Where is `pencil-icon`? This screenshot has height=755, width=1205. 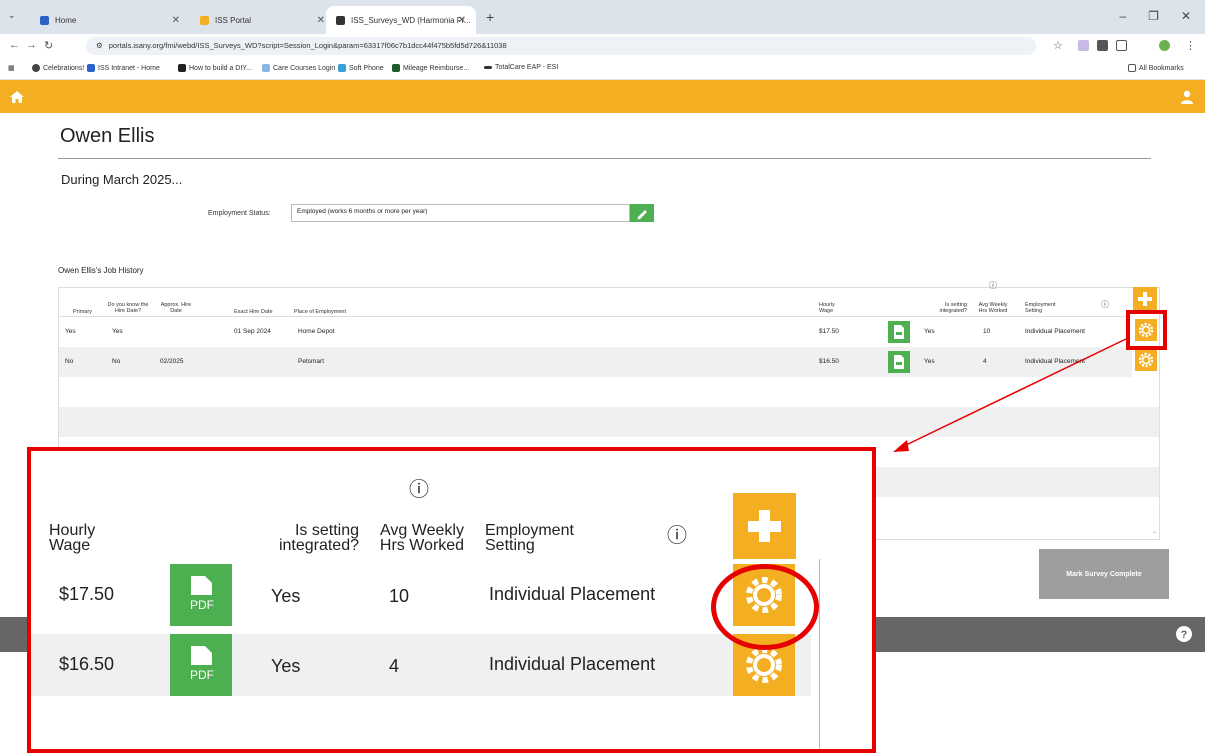 pencil-icon is located at coordinates (642, 215).